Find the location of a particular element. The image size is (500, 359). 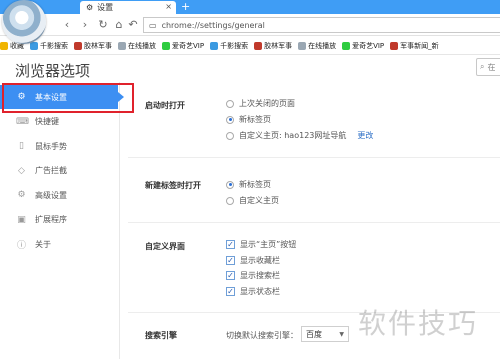

sidebar-item-5: ⚙ 高级设置 is located at coordinates (59, 195).